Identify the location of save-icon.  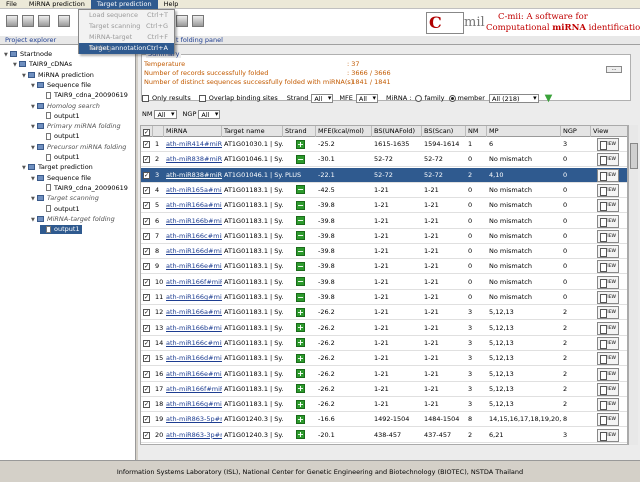
(28, 21).